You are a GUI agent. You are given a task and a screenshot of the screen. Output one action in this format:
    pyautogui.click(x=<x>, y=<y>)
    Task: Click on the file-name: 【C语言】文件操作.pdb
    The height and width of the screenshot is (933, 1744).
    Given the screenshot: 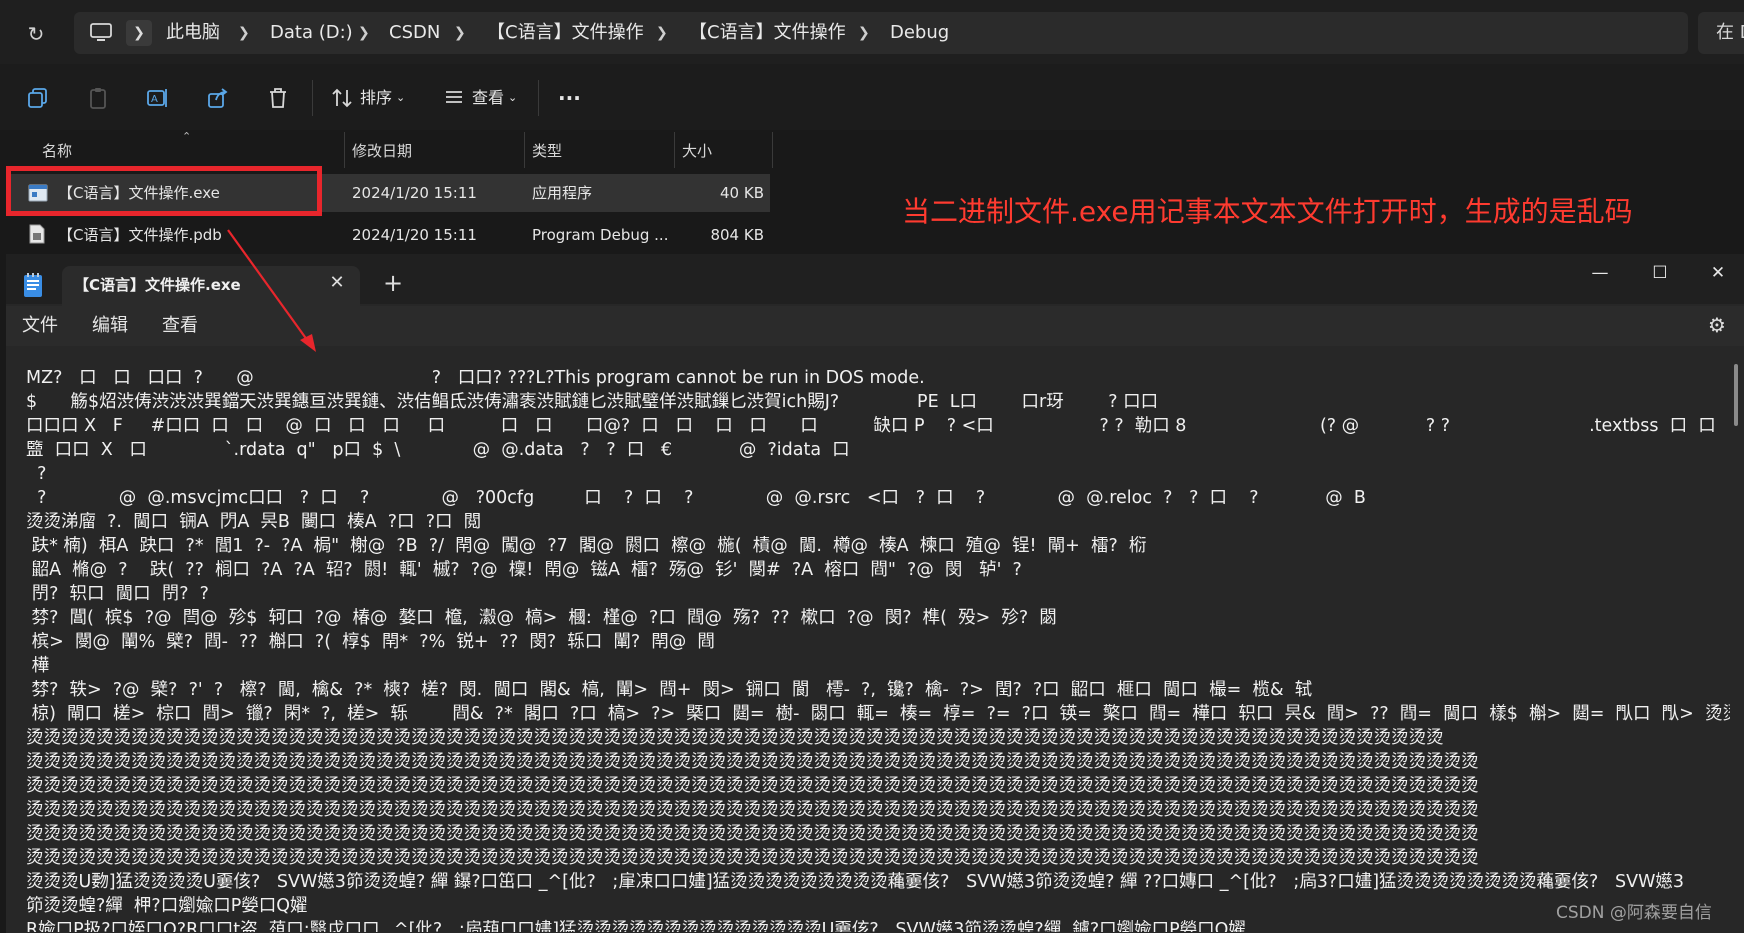 What is the action you would take?
    pyautogui.click(x=140, y=235)
    